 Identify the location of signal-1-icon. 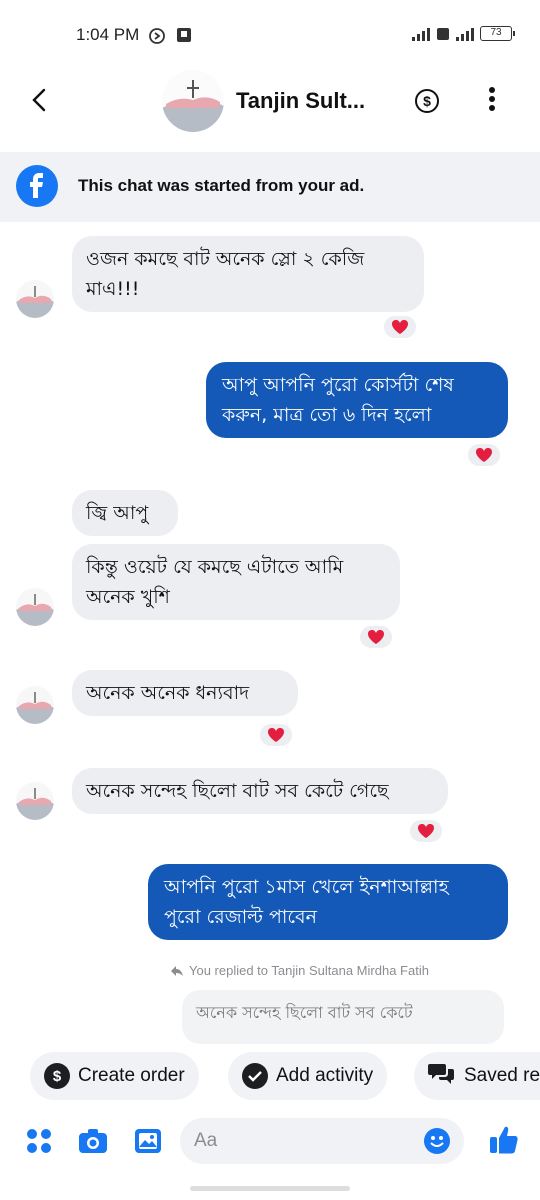
(421, 34).